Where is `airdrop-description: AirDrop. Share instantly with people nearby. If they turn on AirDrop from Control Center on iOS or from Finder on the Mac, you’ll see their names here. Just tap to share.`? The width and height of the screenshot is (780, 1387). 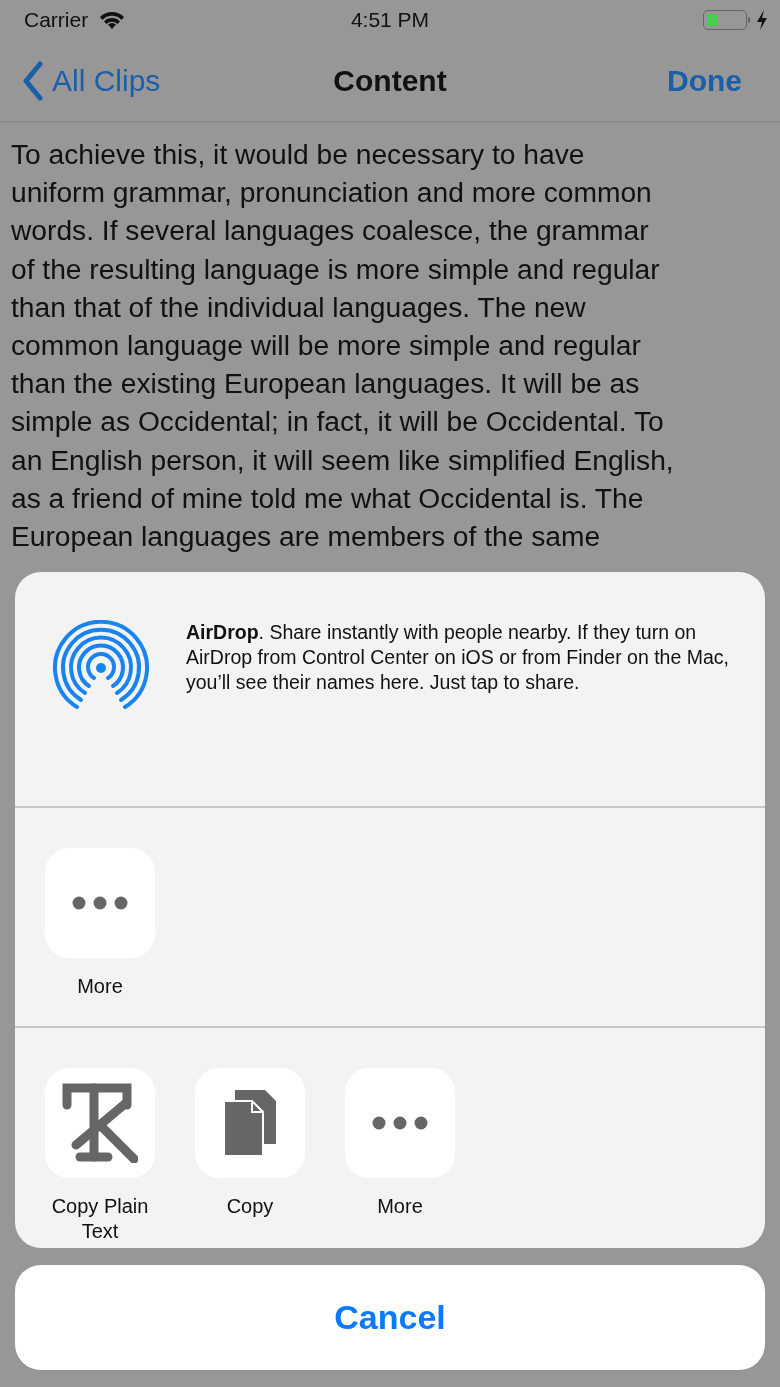 airdrop-description: AirDrop. Share instantly with people nearby. If they turn on AirDrop from Control Center on iOS or from Finder on the Mac, you’ll see their names here. Just tap to share. is located at coordinates (458, 657).